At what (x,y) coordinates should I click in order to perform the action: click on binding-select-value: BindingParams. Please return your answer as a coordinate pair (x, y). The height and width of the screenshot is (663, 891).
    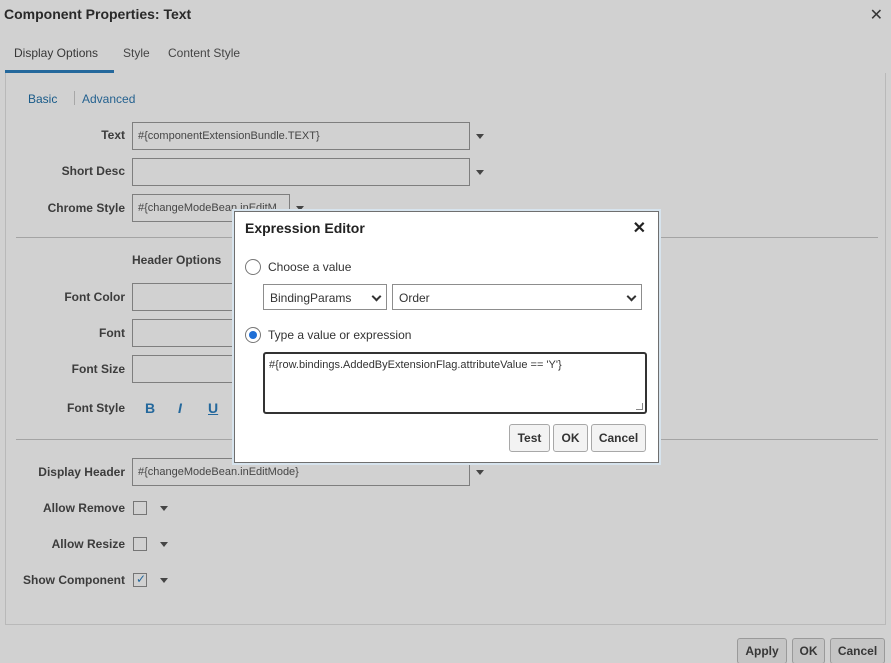
    Looking at the image, I should click on (311, 298).